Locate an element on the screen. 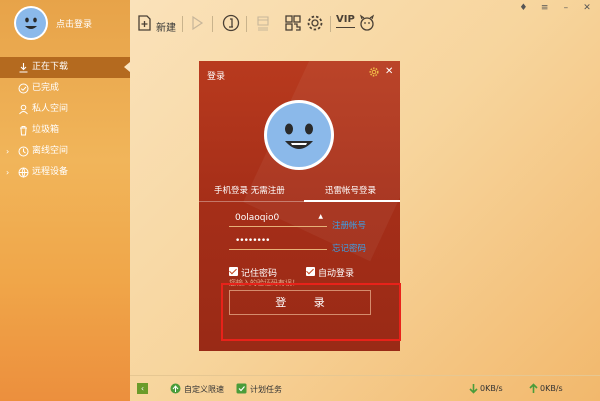 The width and height of the screenshot is (600, 401). download-icon is located at coordinates (23, 68).